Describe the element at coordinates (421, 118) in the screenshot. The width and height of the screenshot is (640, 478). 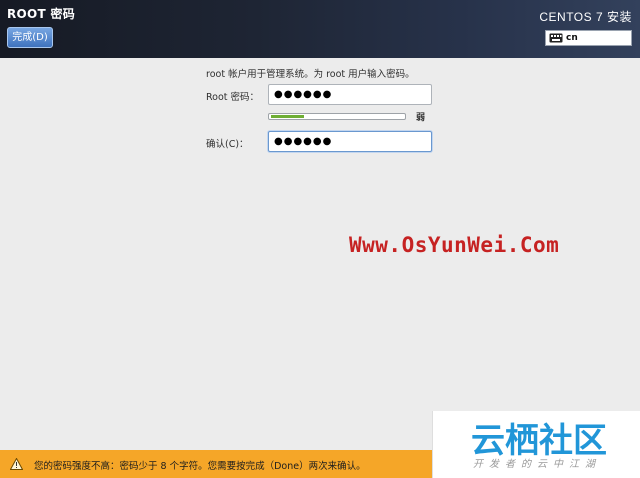
I see `password-strength-label: 弱` at that location.